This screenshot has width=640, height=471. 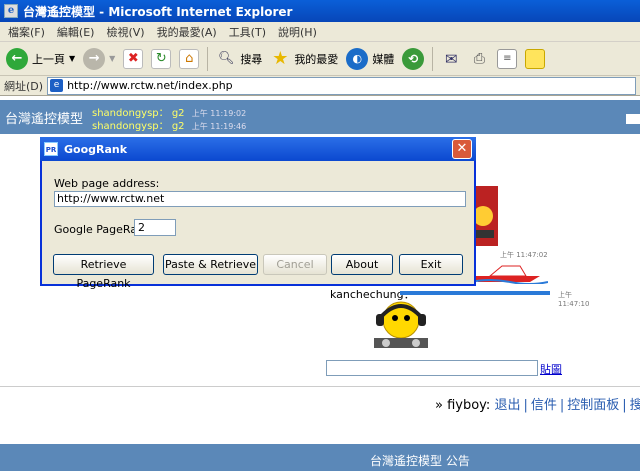 What do you see at coordinates (76, 32) in the screenshot?
I see `menu-edit: 編輯(E)` at bounding box center [76, 32].